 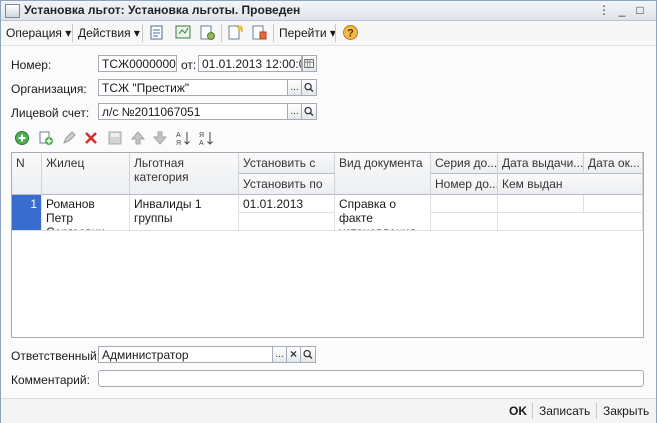 What do you see at coordinates (137, 63) in the screenshot?
I see `number-field: ТСЖ00000001` at bounding box center [137, 63].